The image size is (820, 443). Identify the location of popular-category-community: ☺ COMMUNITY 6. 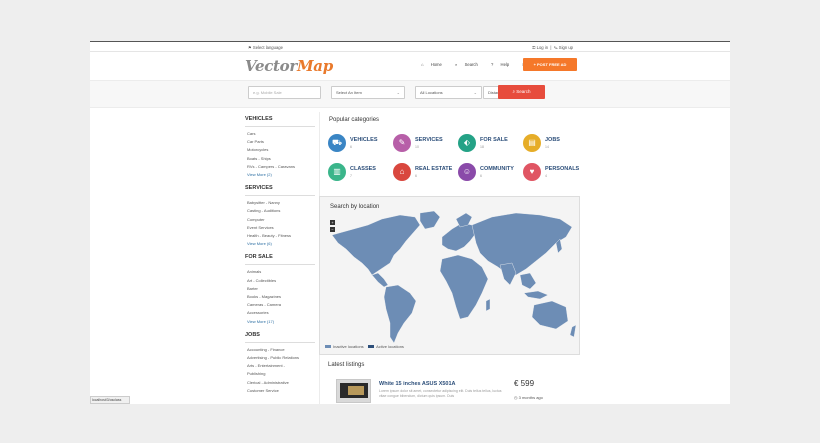
(489, 173).